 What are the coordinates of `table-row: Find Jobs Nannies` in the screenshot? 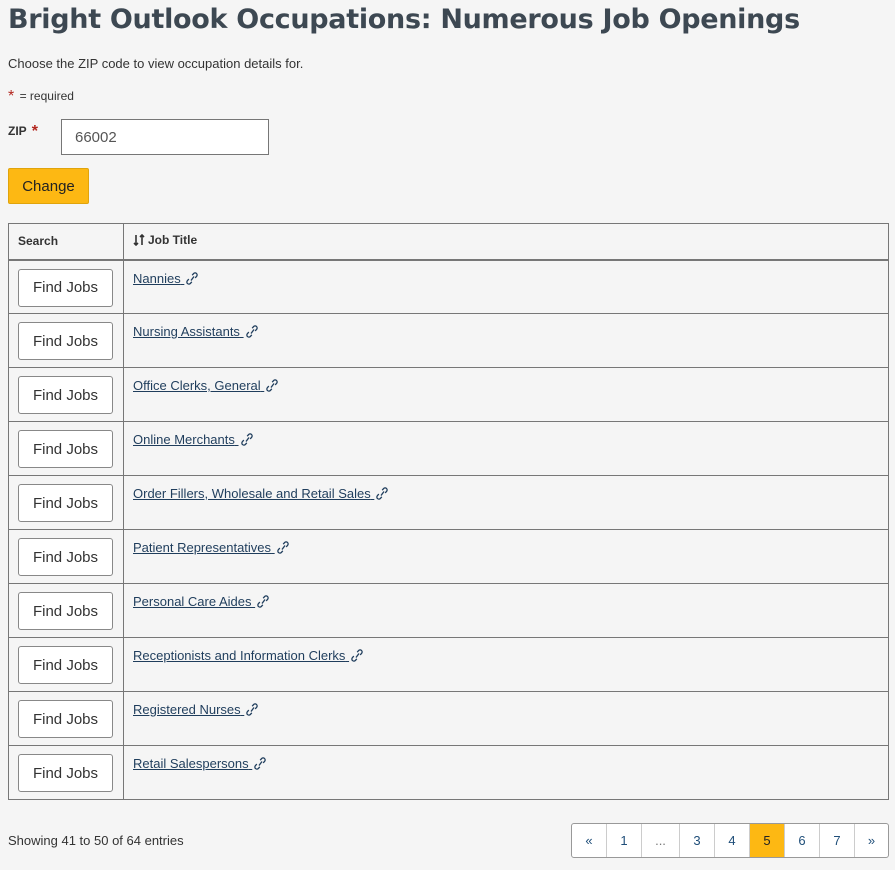 It's located at (448, 286).